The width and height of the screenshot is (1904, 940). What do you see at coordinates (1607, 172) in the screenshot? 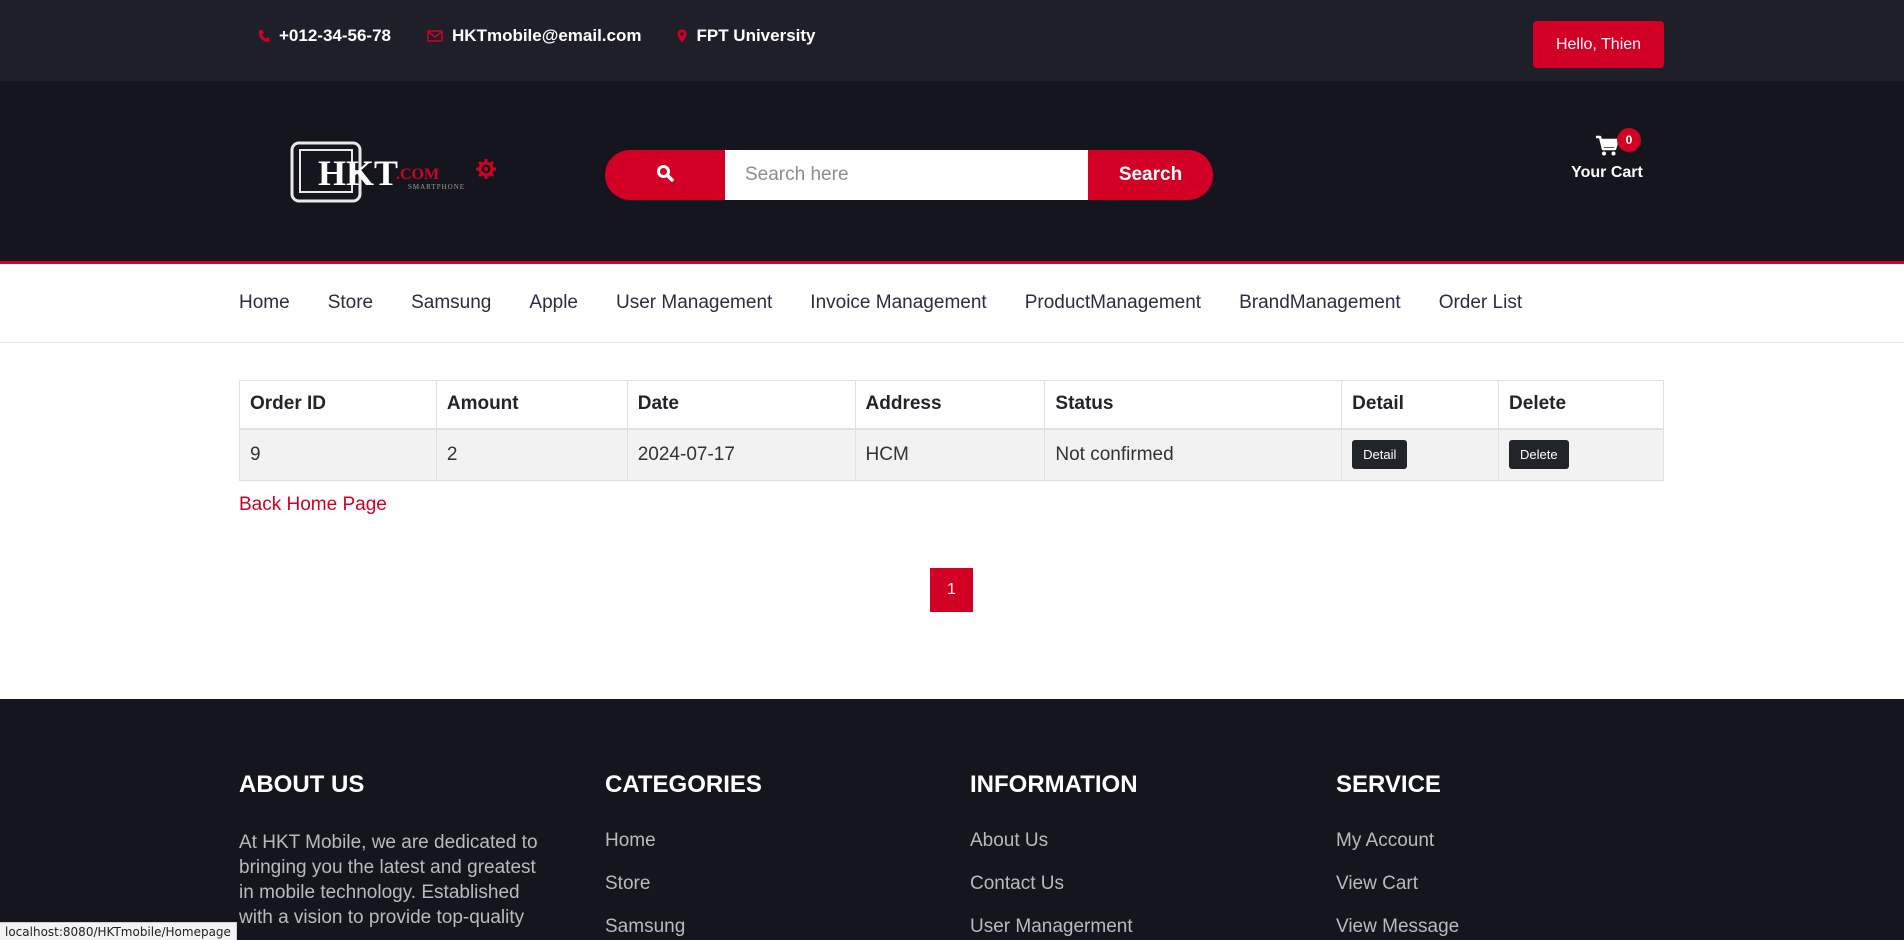
I see `cart-label: Your Cart` at bounding box center [1607, 172].